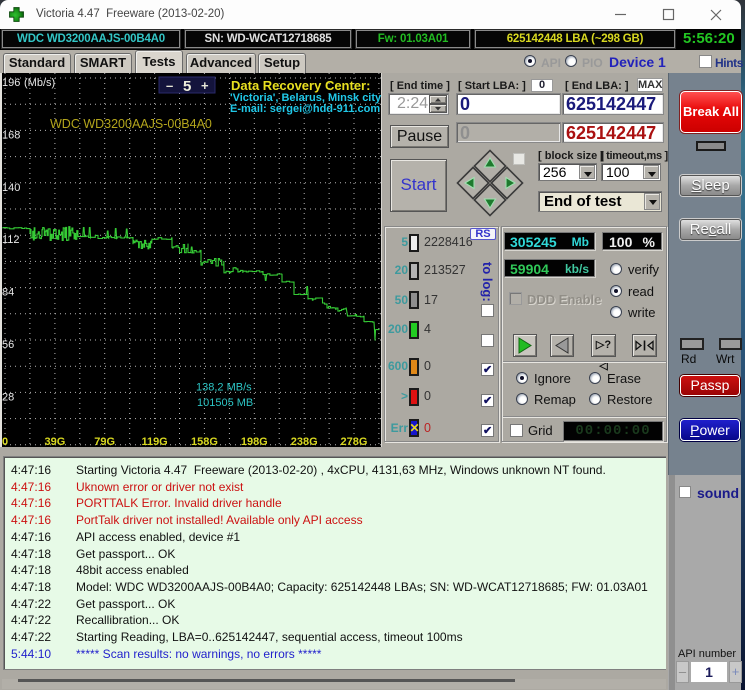 This screenshot has height=690, width=745. I want to click on svg-text: 158G, so click(204, 441).